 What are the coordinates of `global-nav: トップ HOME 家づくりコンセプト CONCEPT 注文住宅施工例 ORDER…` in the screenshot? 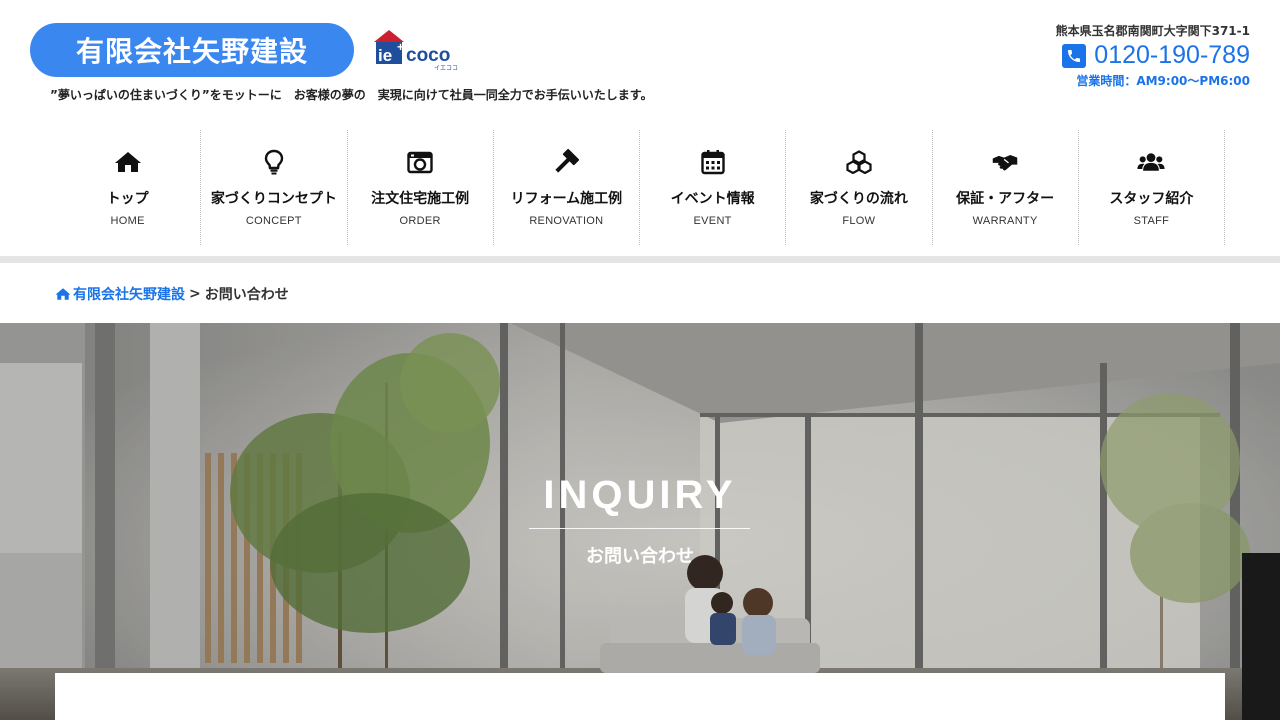 It's located at (640, 187).